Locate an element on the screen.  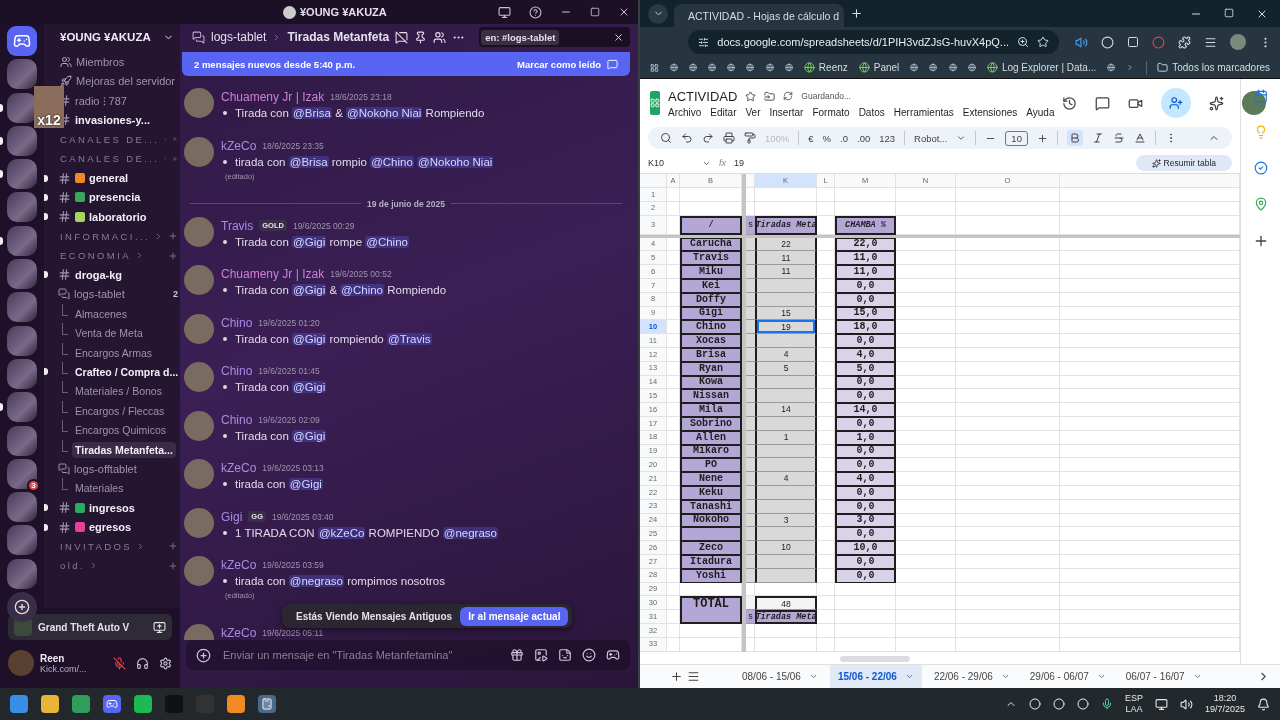
currency-button: € is located at coordinates (811, 138).